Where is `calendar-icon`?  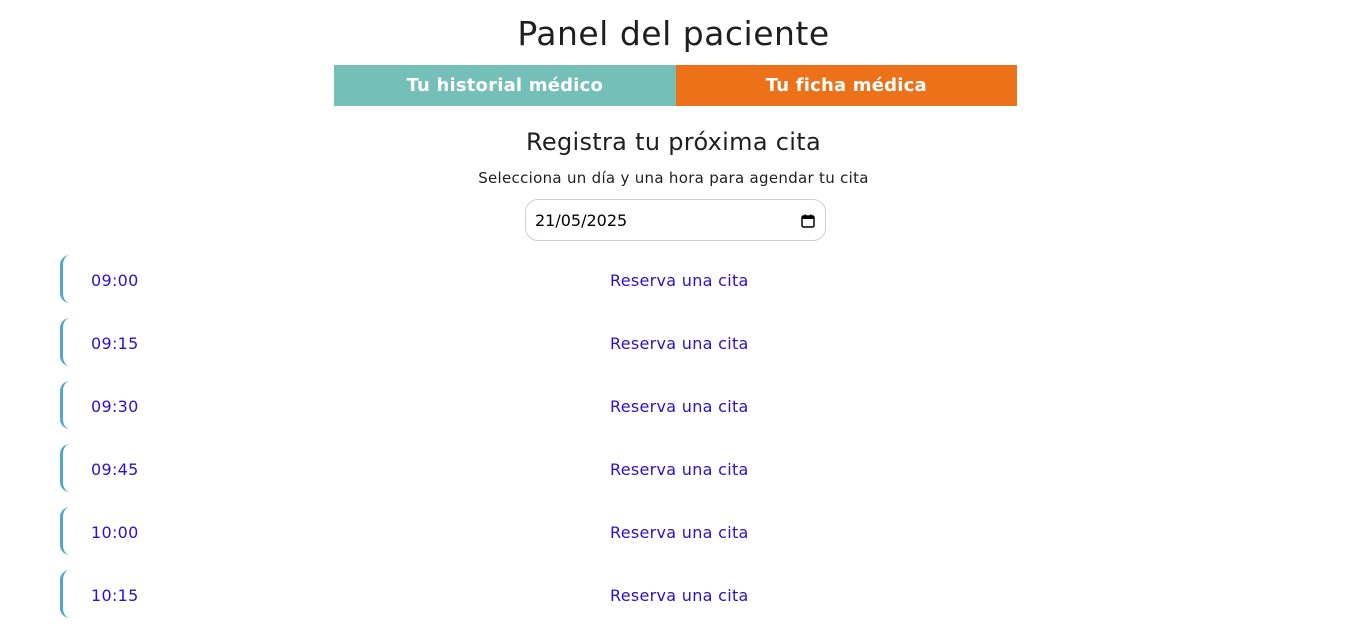
calendar-icon is located at coordinates (808, 220).